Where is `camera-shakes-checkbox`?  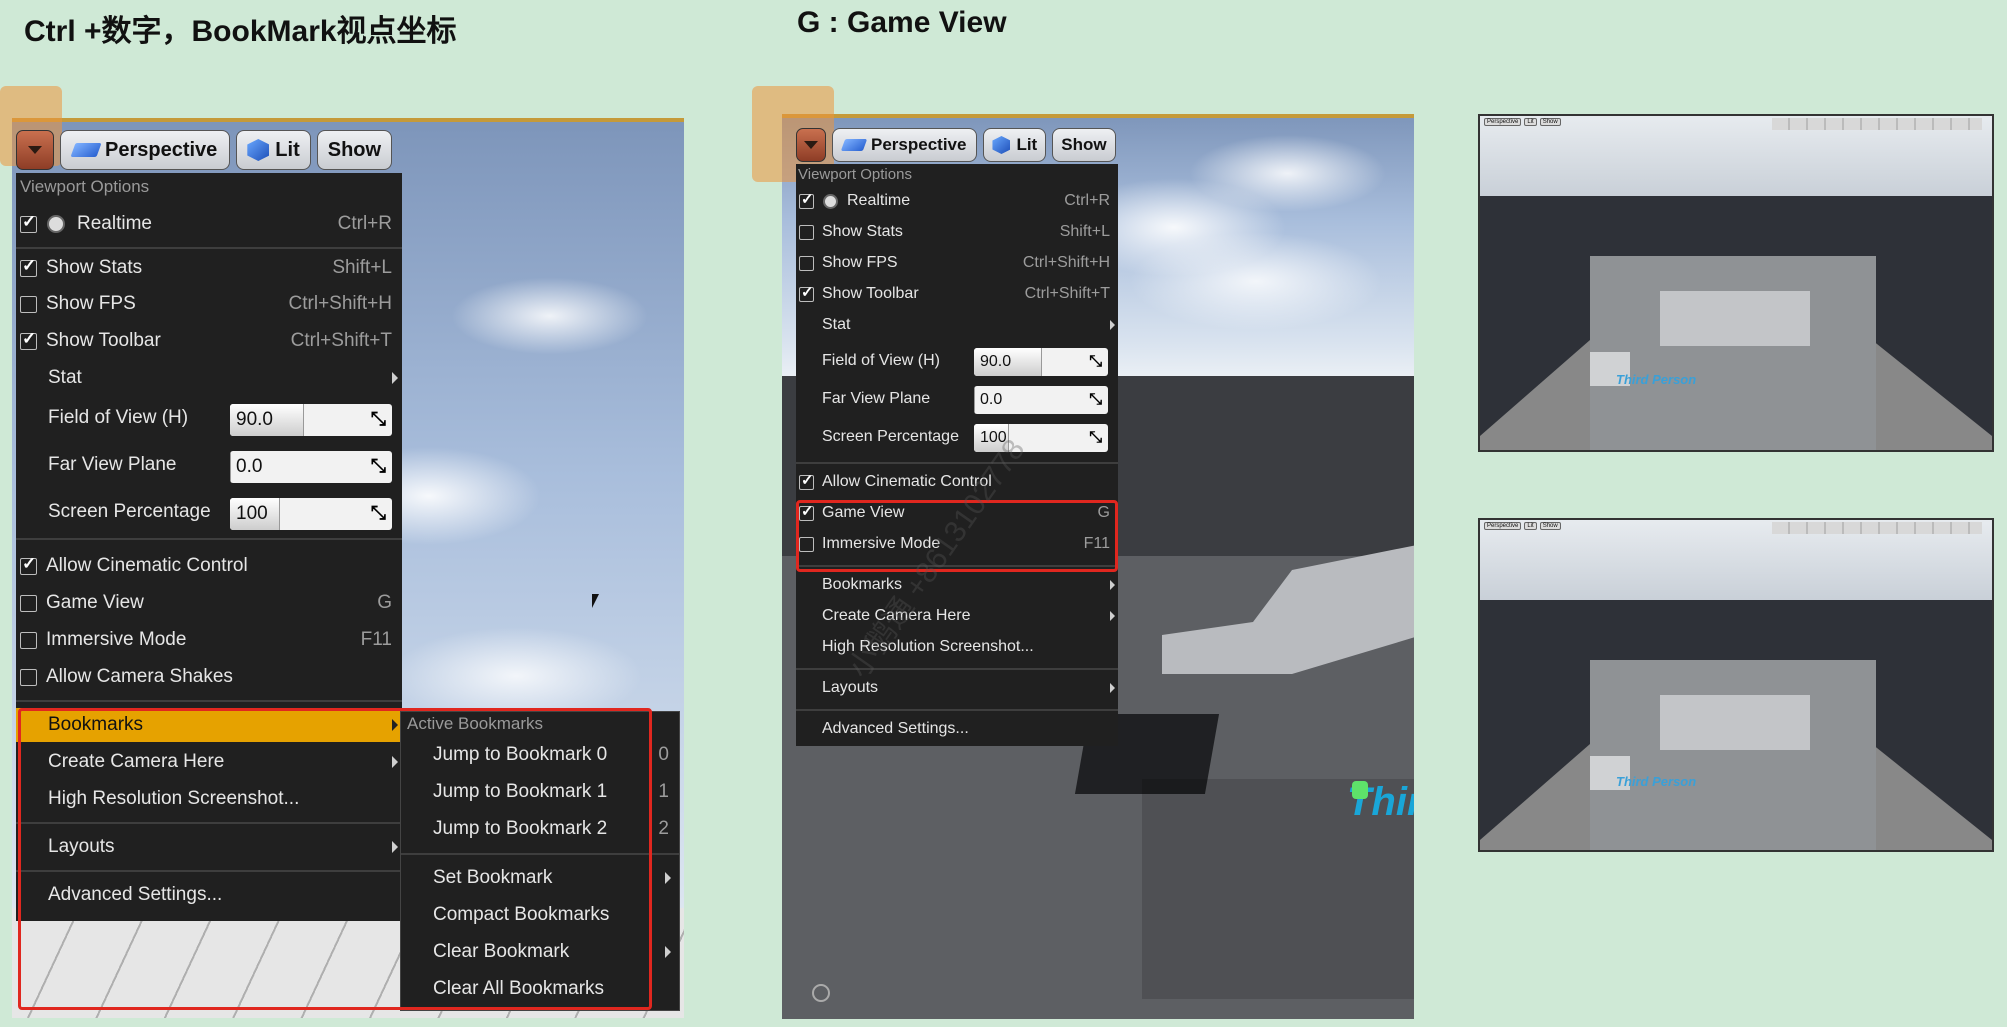 camera-shakes-checkbox is located at coordinates (28, 677).